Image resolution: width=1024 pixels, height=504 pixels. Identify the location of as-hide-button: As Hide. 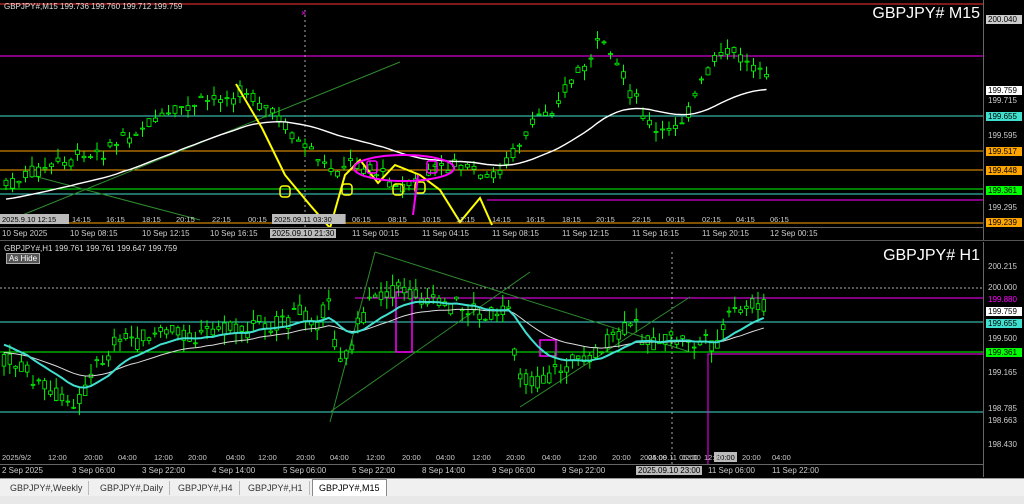
(23, 258).